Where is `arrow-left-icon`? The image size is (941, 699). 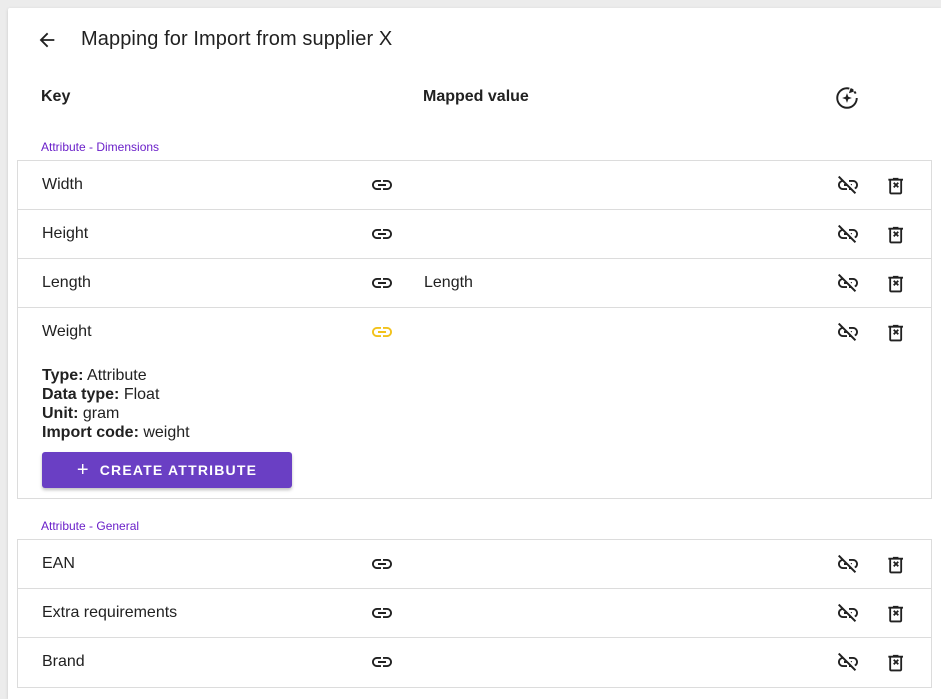 arrow-left-icon is located at coordinates (47, 40).